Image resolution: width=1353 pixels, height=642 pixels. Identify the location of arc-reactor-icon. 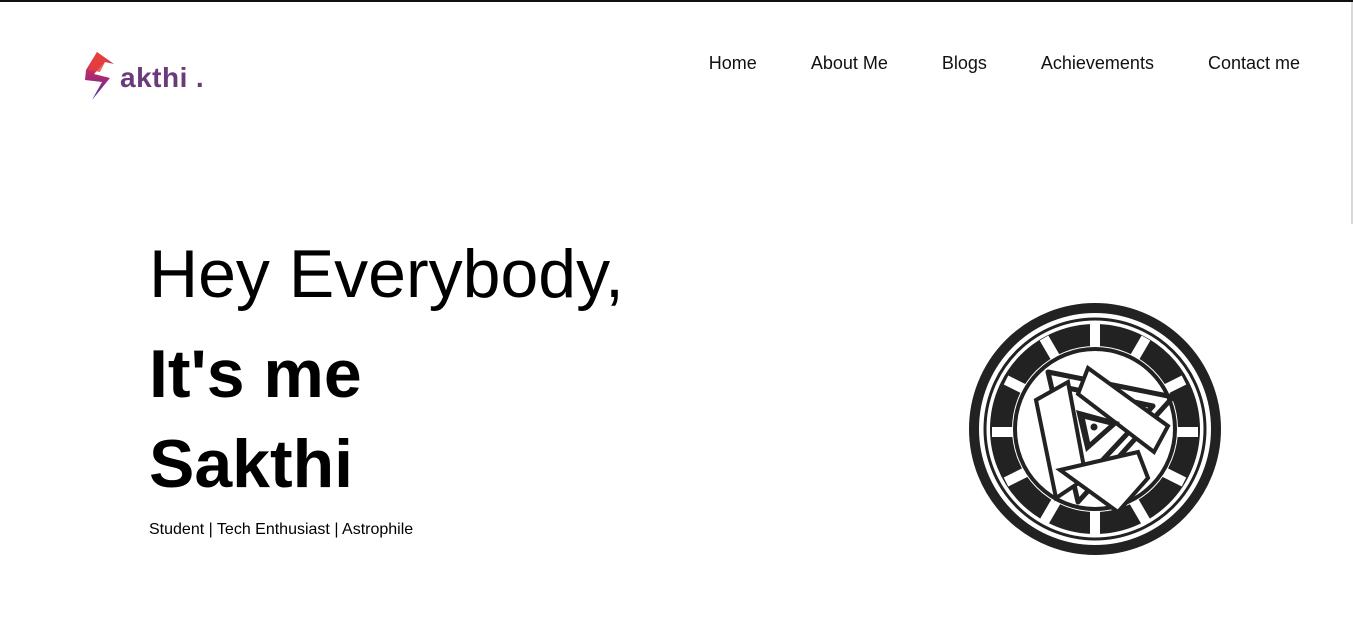
(1095, 429).